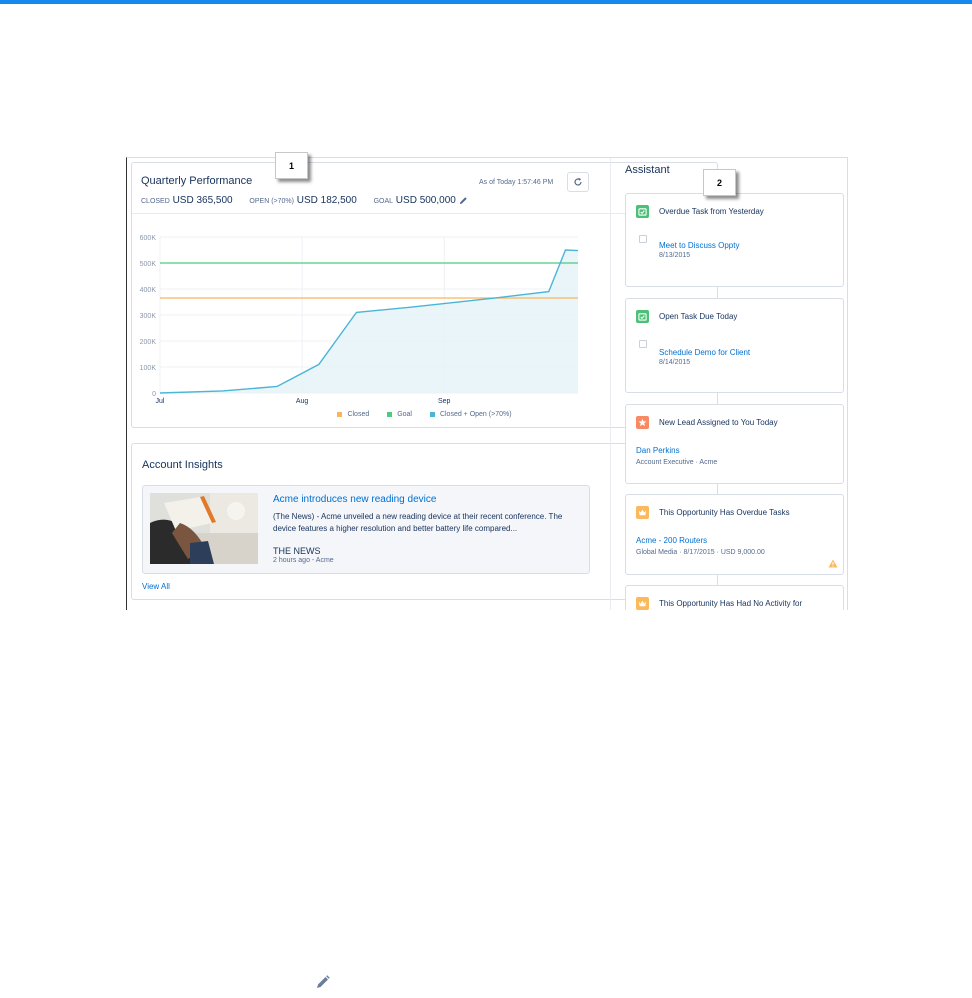  Describe the element at coordinates (354, 499) in the screenshot. I see `news-headline-link: Acme introduces new reading device` at that location.